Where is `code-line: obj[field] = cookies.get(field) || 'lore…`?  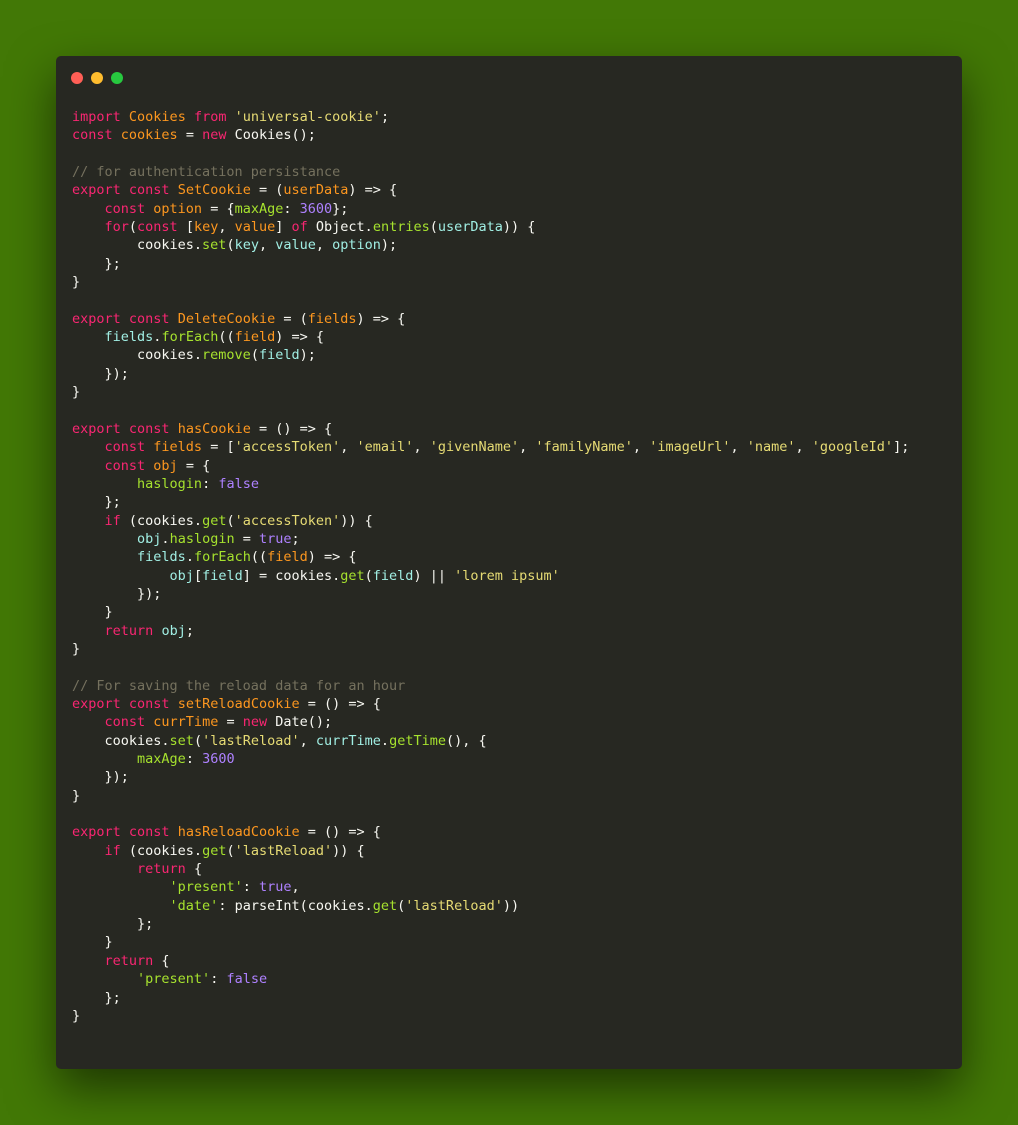
code-line: obj[field] = cookies.get(field) || 'lore… is located at coordinates (490, 576).